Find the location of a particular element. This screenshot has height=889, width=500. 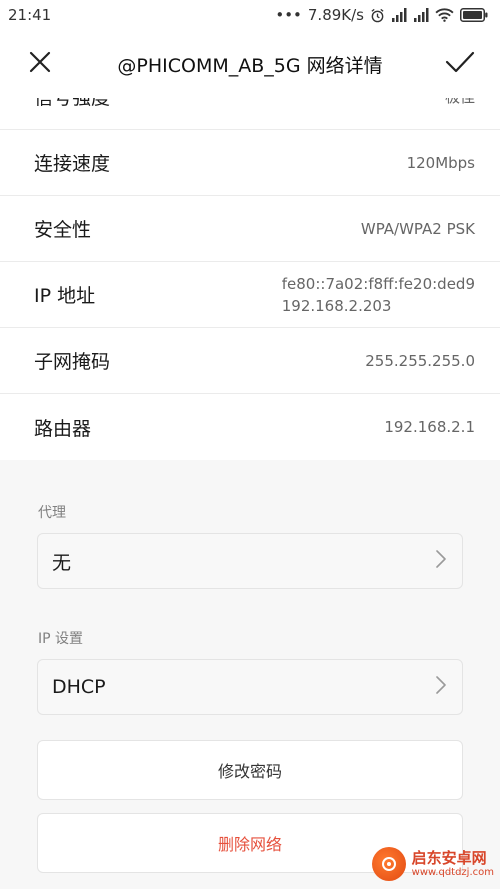

battery-icon is located at coordinates (474, 15).